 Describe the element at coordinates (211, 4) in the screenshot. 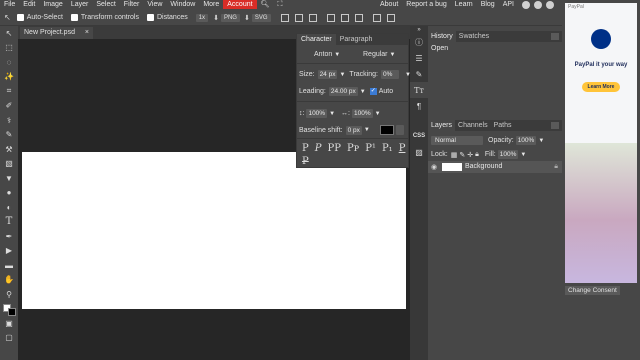

I see `menu-more: More` at that location.